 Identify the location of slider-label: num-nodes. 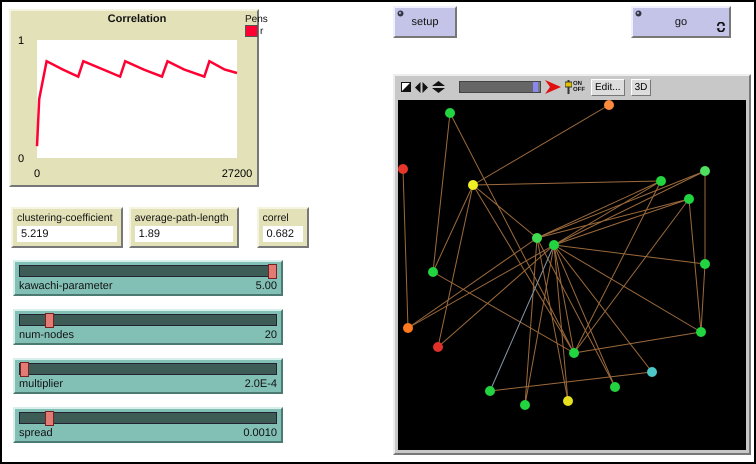
(46, 335).